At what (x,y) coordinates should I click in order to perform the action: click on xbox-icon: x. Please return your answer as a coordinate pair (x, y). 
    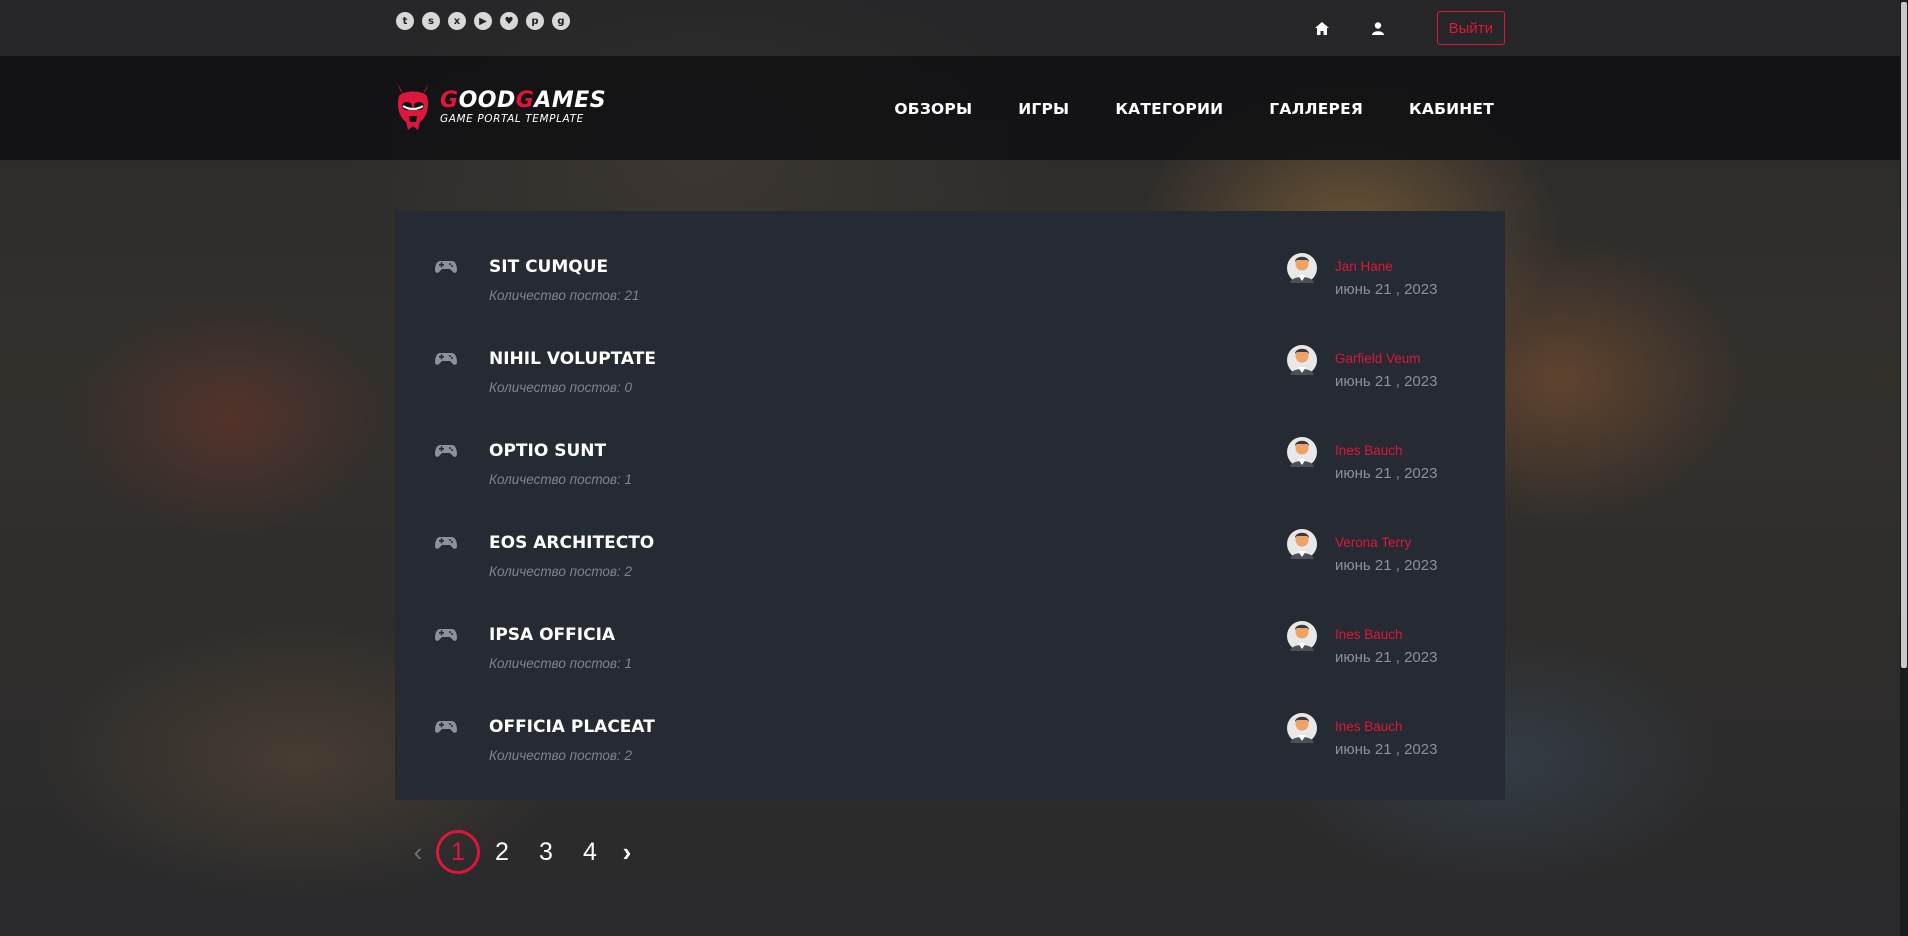
    Looking at the image, I should click on (457, 21).